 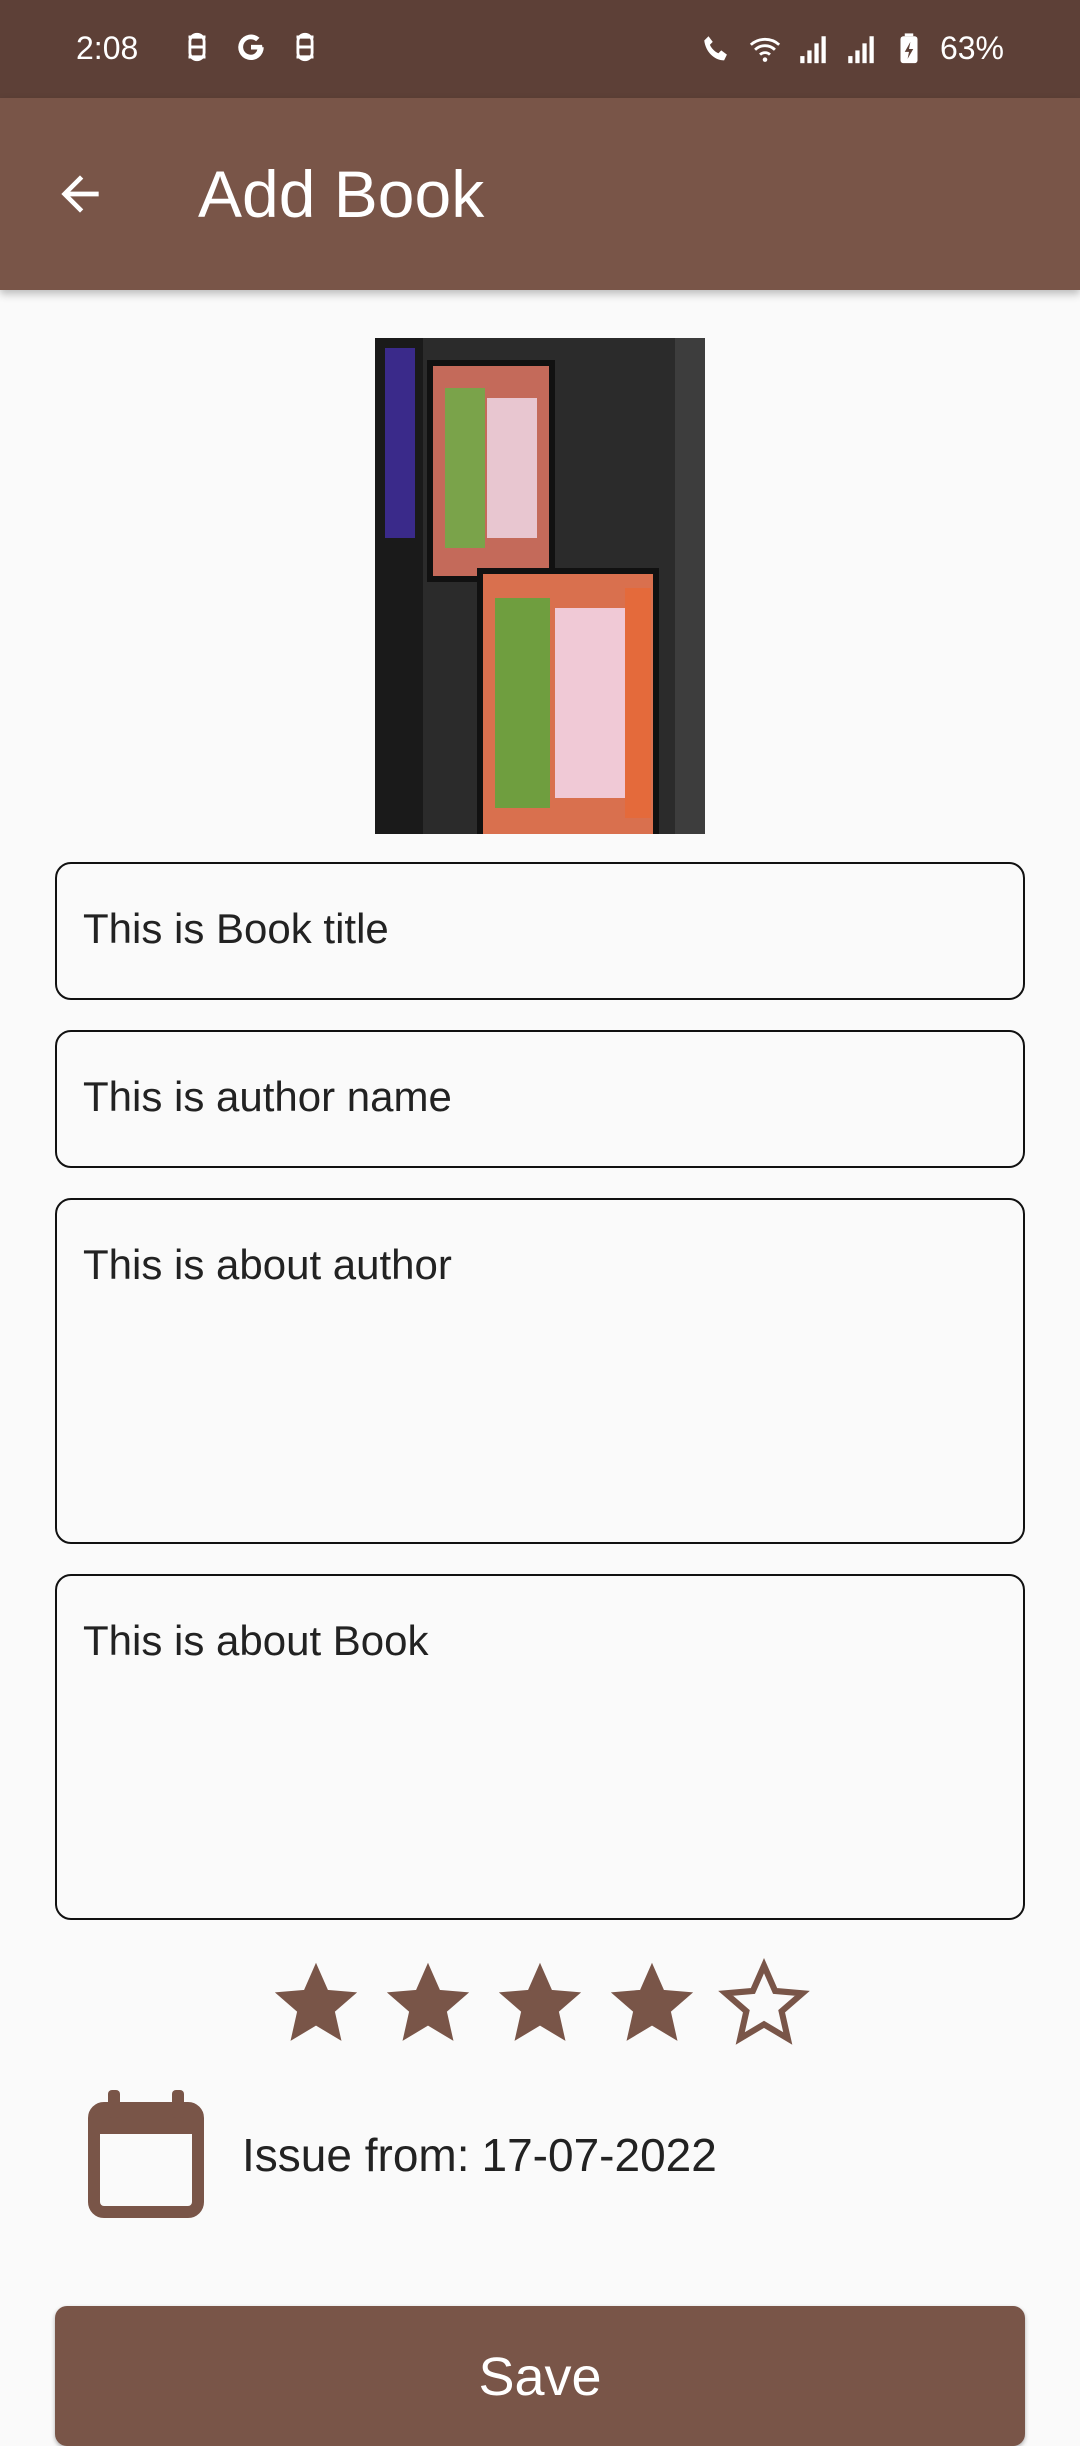 What do you see at coordinates (356, 2155) in the screenshot?
I see `issue-label: Issue from:` at bounding box center [356, 2155].